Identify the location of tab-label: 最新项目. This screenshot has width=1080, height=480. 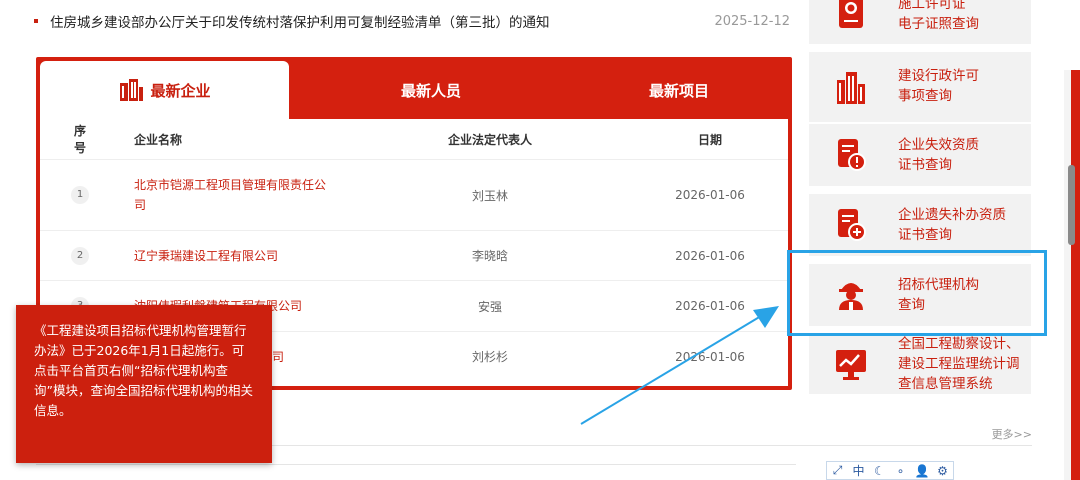
(678, 90).